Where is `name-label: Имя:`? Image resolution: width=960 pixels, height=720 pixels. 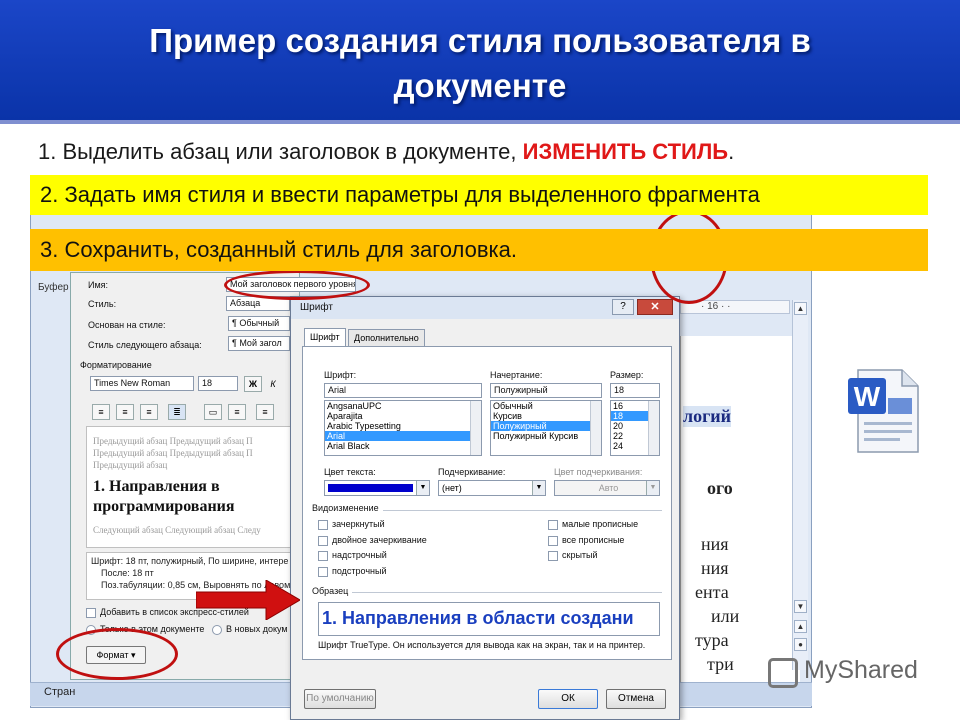
name-label: Имя: is located at coordinates (98, 285).